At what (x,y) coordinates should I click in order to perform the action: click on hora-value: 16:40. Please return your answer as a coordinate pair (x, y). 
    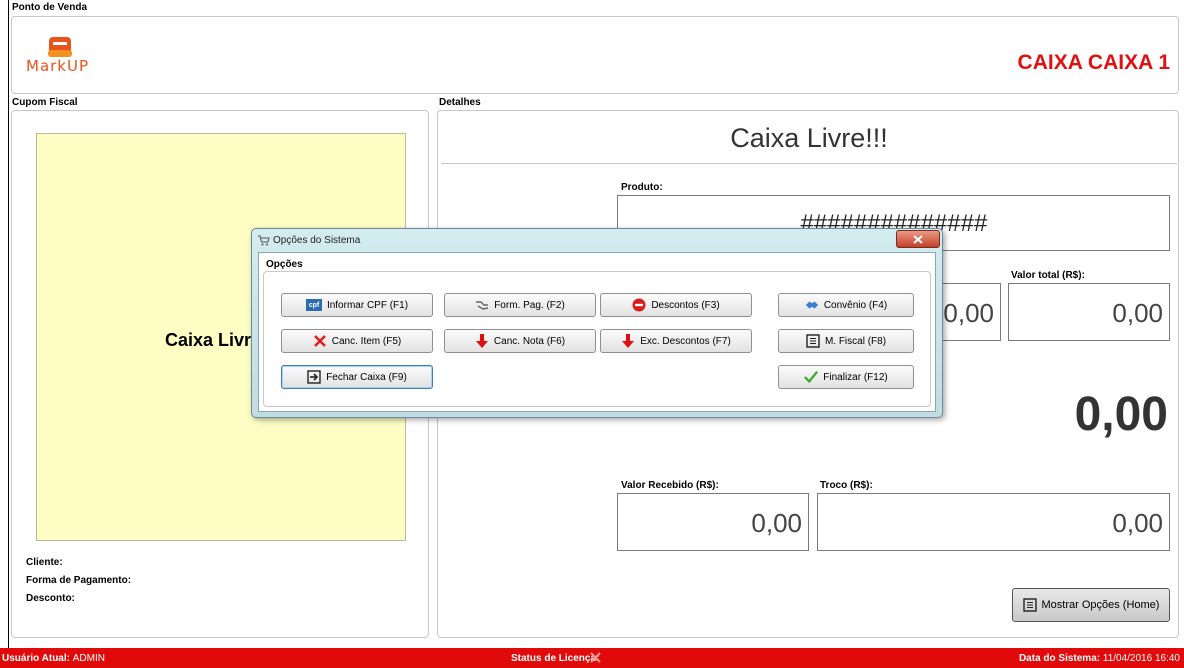
    Looking at the image, I should click on (1167, 658).